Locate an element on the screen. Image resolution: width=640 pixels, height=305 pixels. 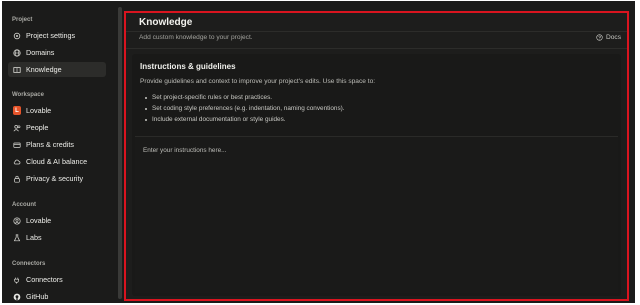
sidebar-item-label: Cloud & AI balance is located at coordinates (57, 161).